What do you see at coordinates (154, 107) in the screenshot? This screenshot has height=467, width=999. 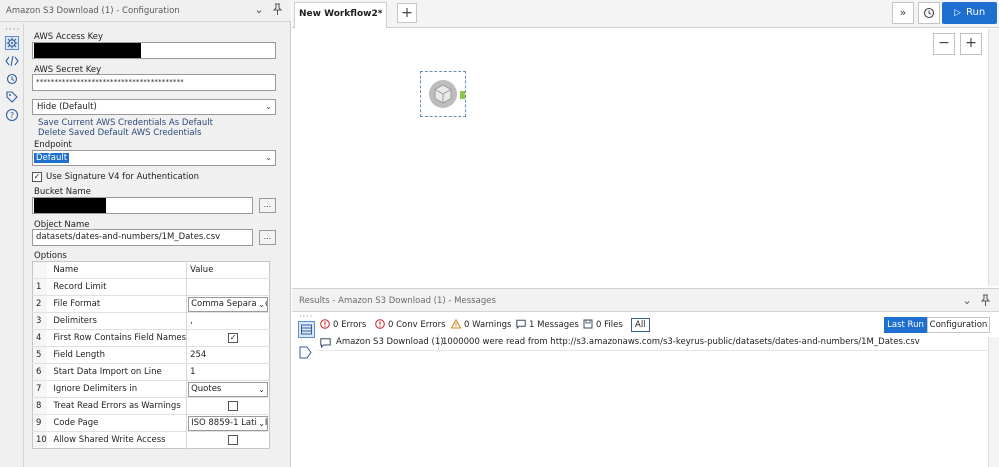 I see `credentials-select: Hide (Default) ⌄` at bounding box center [154, 107].